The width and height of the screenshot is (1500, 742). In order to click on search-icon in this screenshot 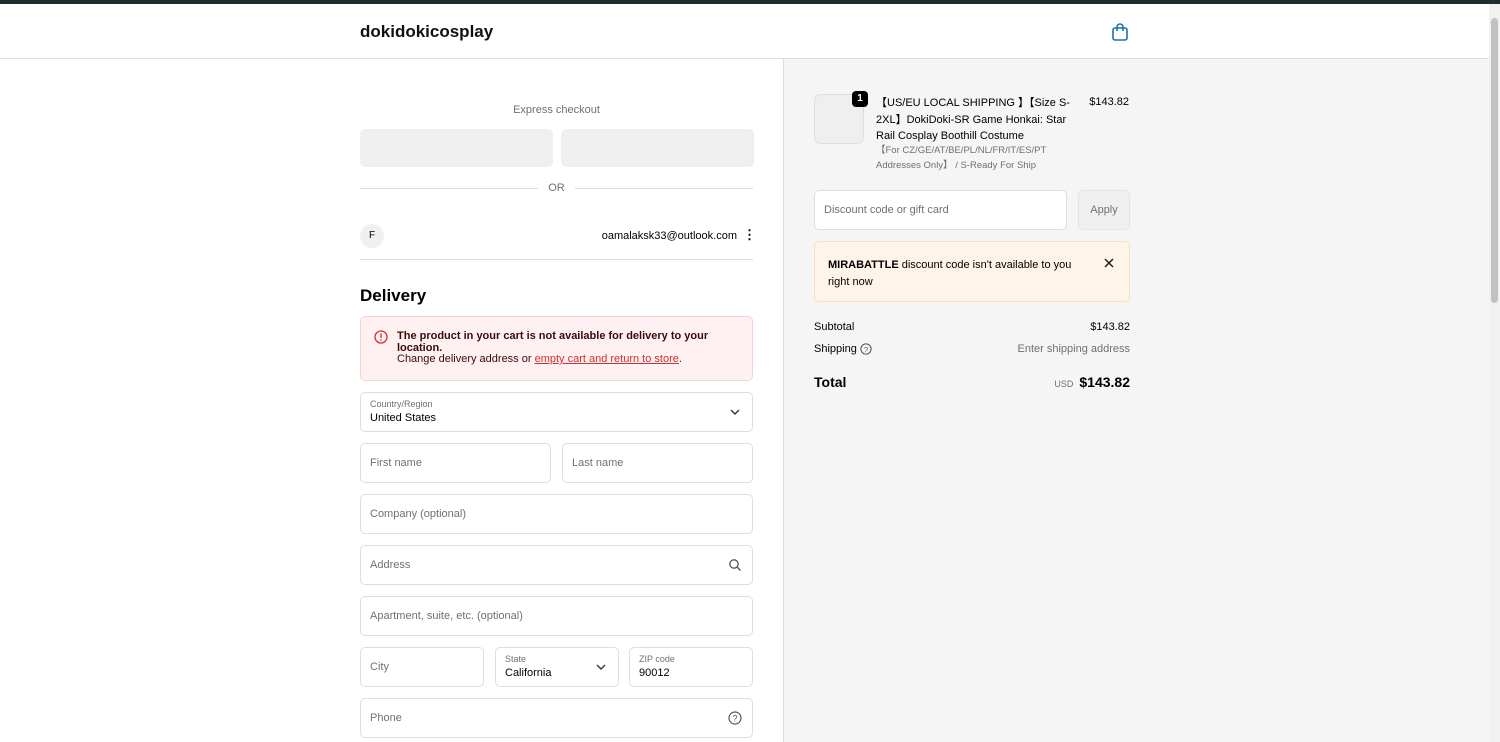, I will do `click(735, 565)`.